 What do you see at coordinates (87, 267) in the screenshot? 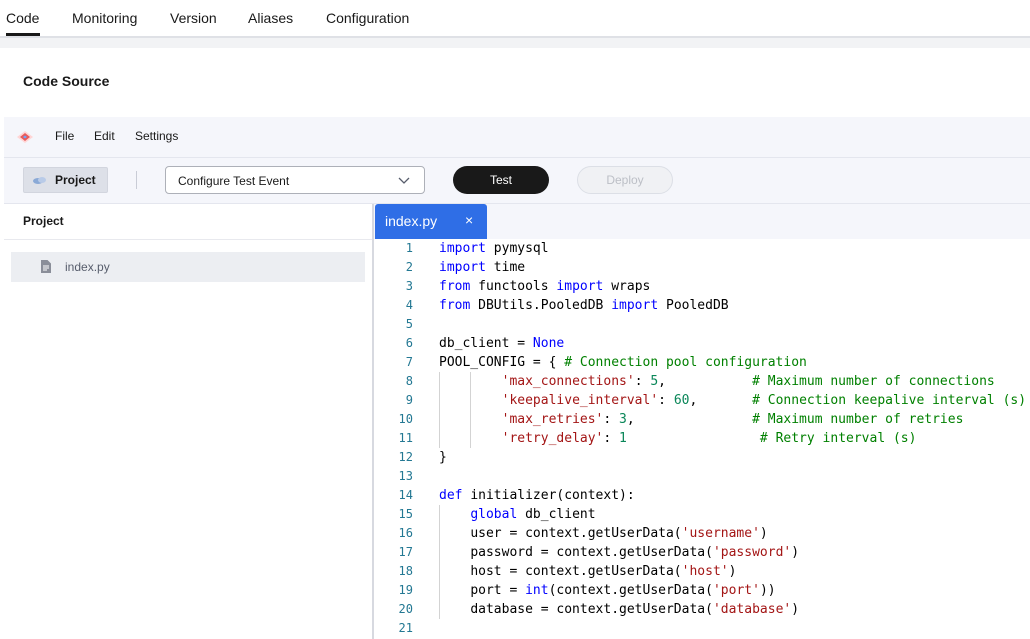
I see `file-name: index.py` at bounding box center [87, 267].